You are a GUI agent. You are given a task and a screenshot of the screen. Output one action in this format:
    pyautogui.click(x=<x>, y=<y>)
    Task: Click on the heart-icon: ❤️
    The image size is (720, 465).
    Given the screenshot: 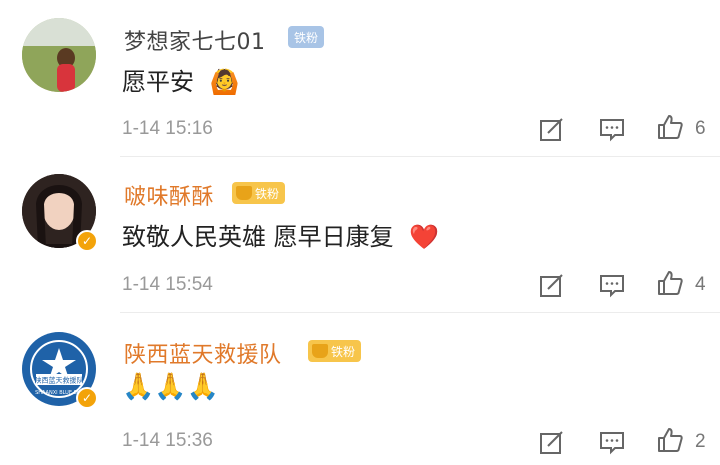 What is the action you would take?
    pyautogui.click(x=424, y=237)
    